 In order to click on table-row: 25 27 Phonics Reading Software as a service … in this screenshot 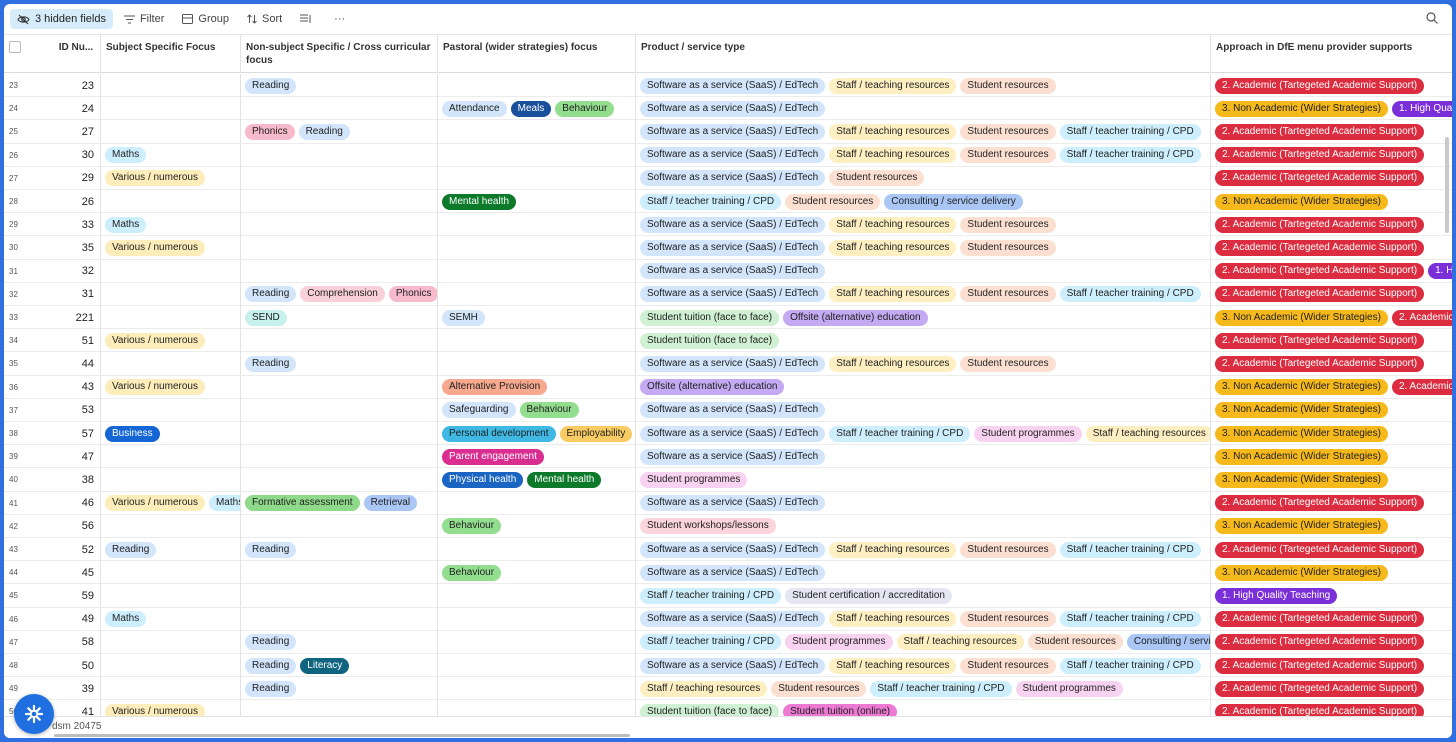, I will do `click(728, 132)`.